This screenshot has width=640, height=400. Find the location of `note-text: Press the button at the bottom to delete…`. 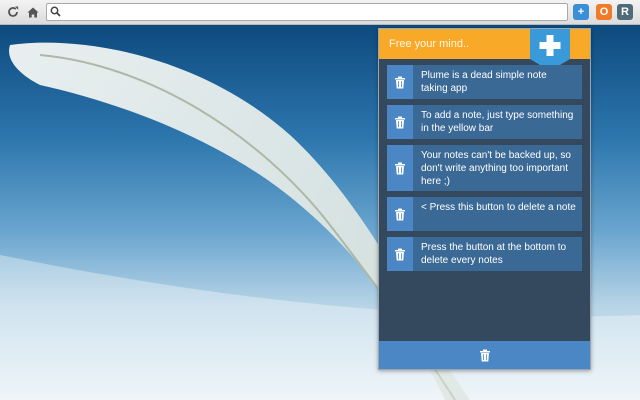

note-text: Press the button at the bottom to delete… is located at coordinates (494, 254).